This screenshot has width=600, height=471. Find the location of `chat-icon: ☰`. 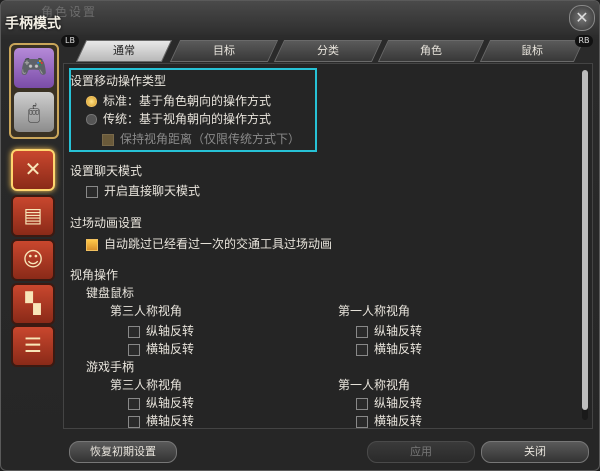

chat-icon: ☰ is located at coordinates (33, 346).